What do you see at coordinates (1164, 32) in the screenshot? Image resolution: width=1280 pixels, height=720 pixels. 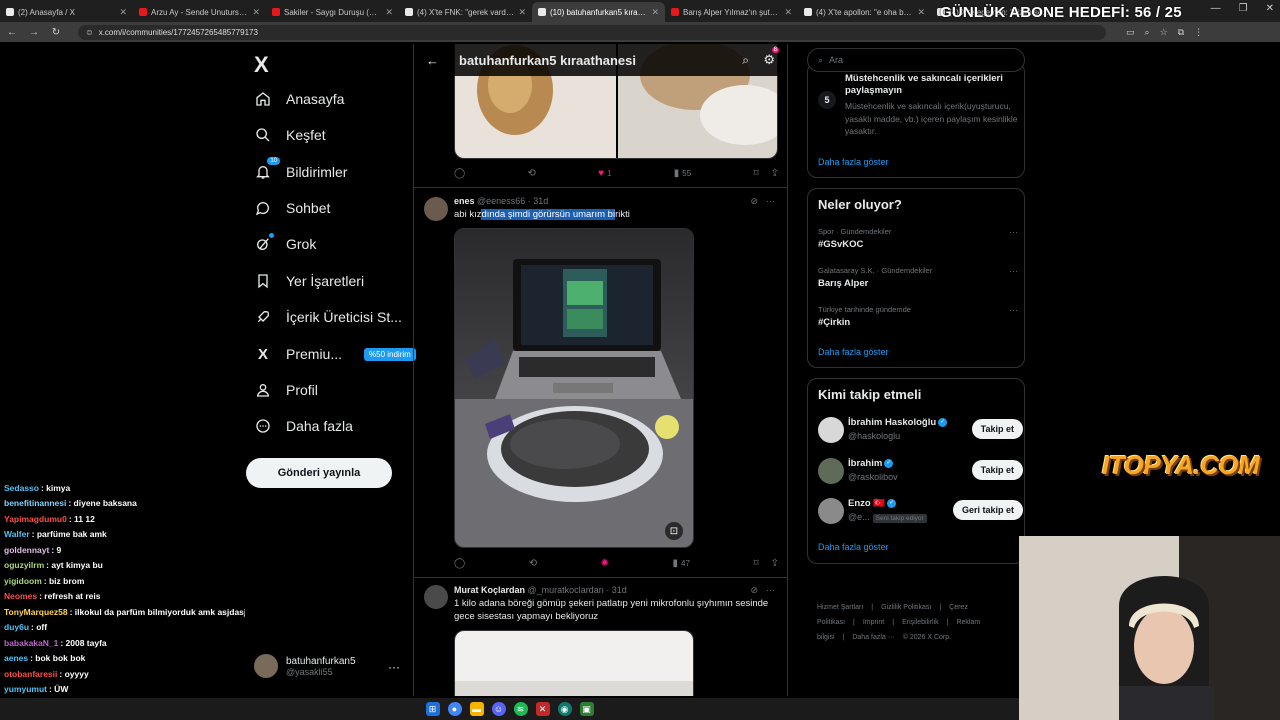 I see `star-icon: ☆` at bounding box center [1164, 32].